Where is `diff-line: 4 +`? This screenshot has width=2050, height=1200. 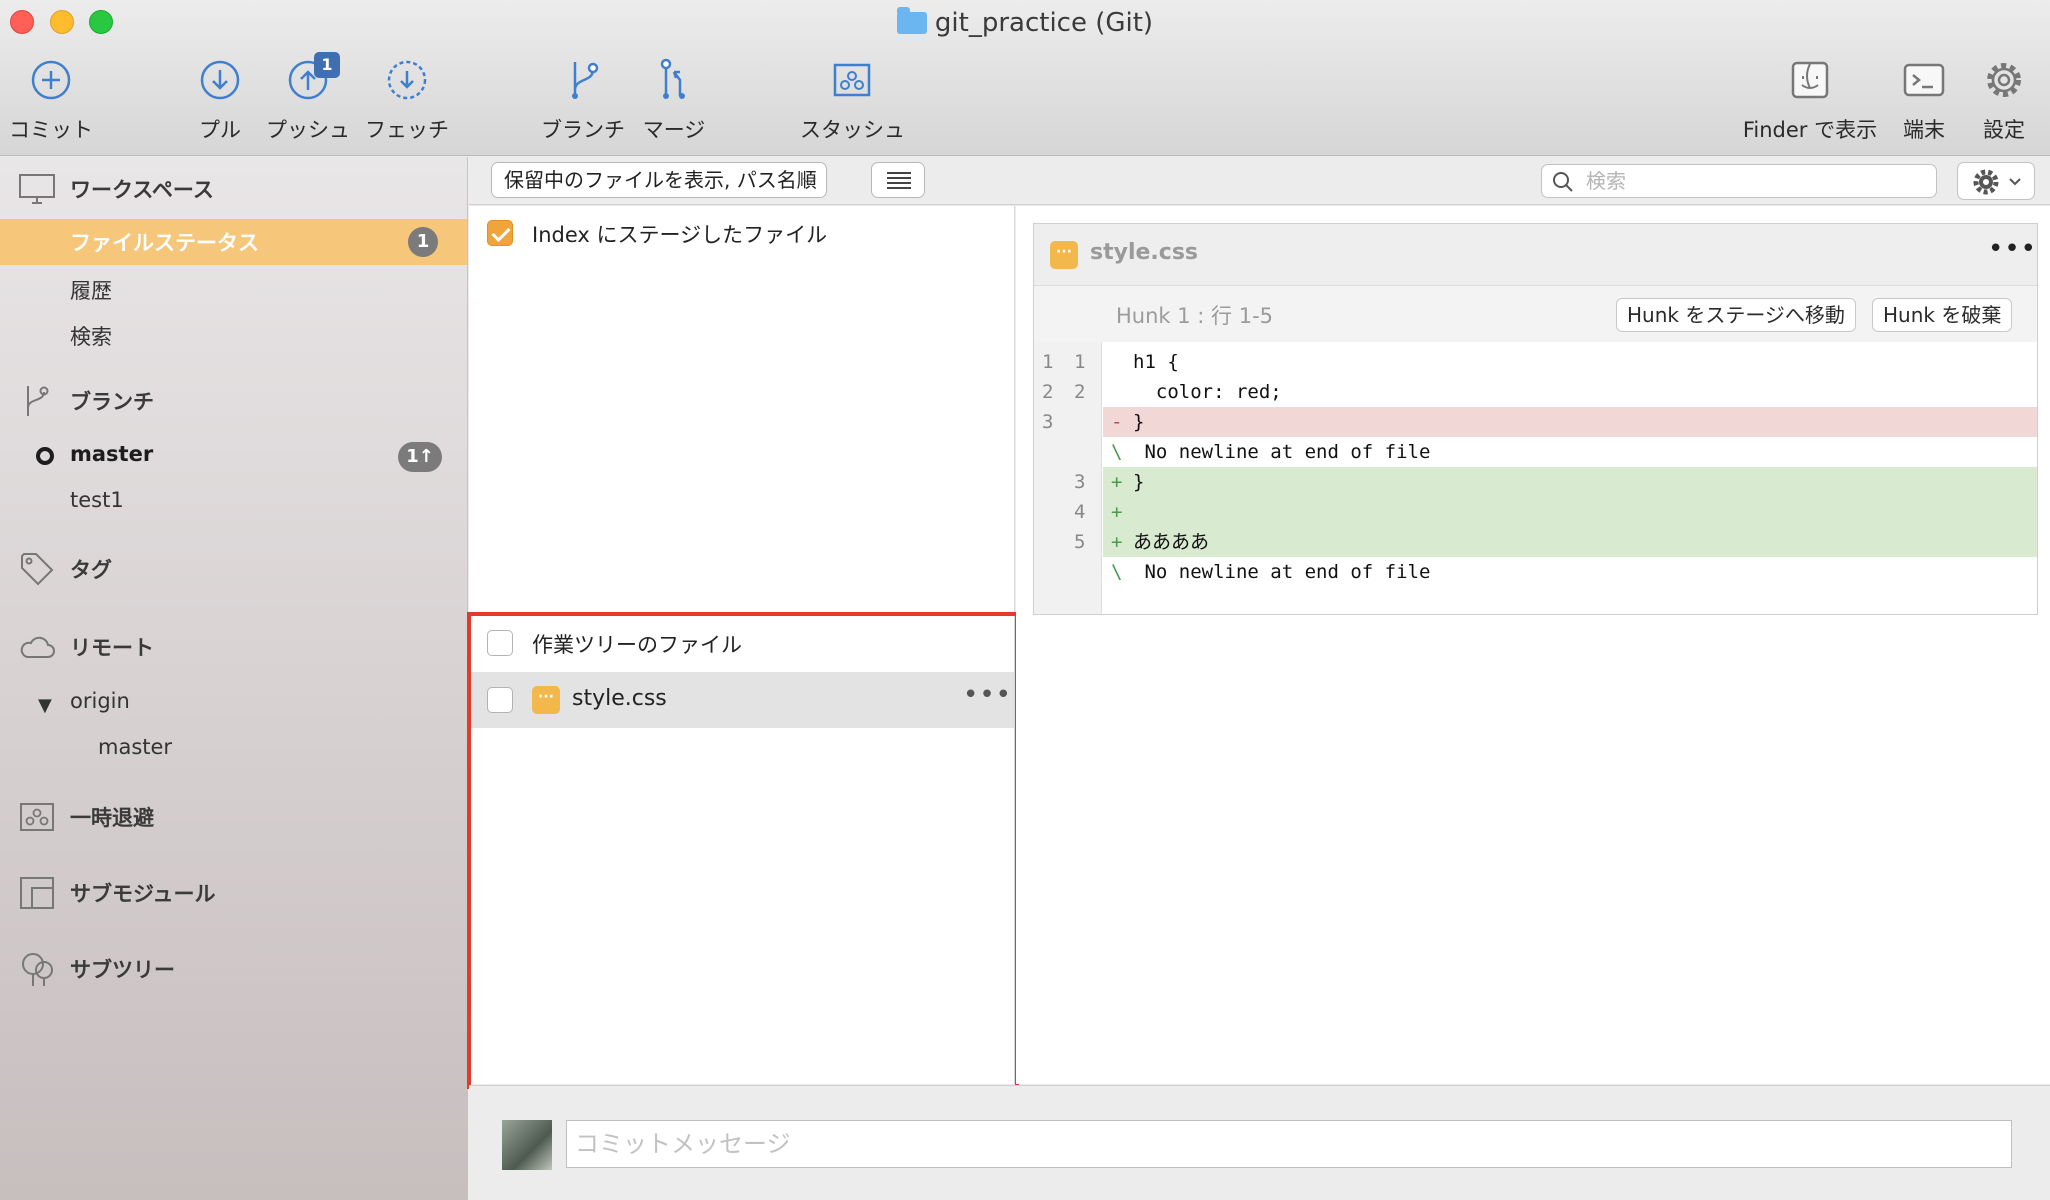 diff-line: 4 + is located at coordinates (1535, 512).